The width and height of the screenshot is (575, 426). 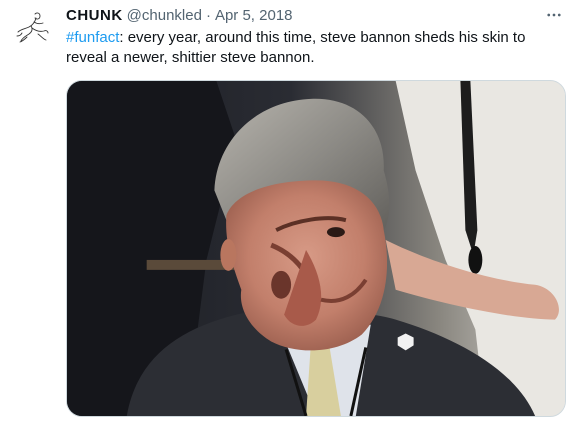 What do you see at coordinates (254, 16) in the screenshot?
I see `tweet-date: Apr 5, 2018` at bounding box center [254, 16].